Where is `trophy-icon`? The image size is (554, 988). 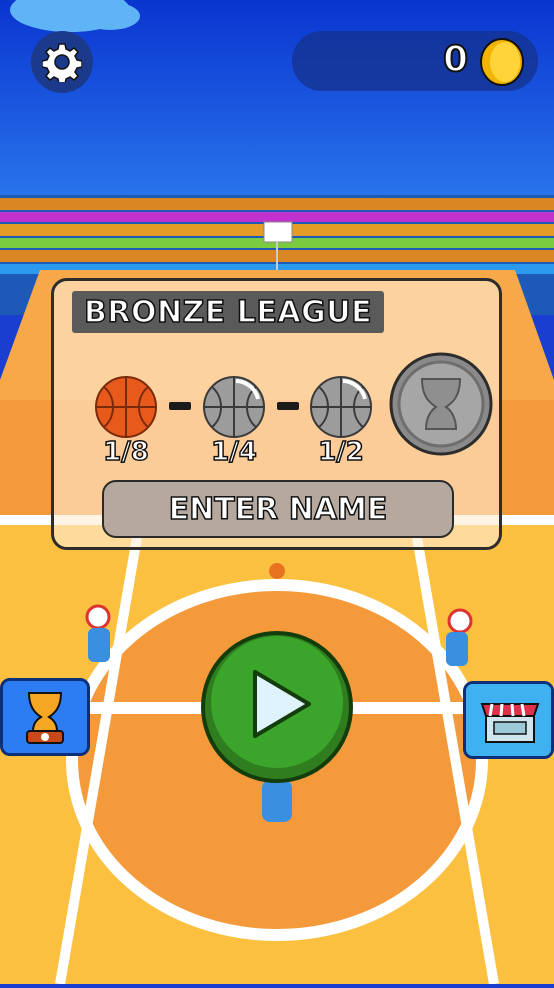
trophy-icon is located at coordinates (45, 717).